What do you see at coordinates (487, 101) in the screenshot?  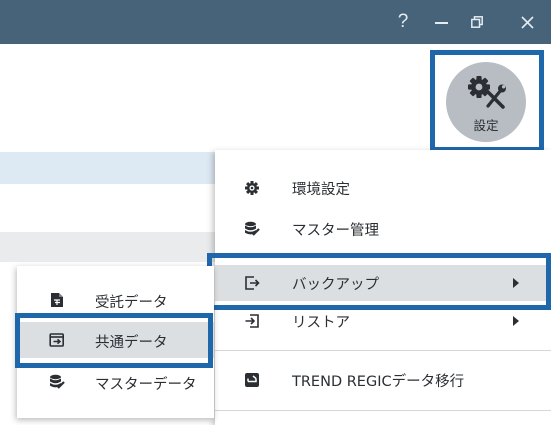 I see `settings-highlight-frame` at bounding box center [487, 101].